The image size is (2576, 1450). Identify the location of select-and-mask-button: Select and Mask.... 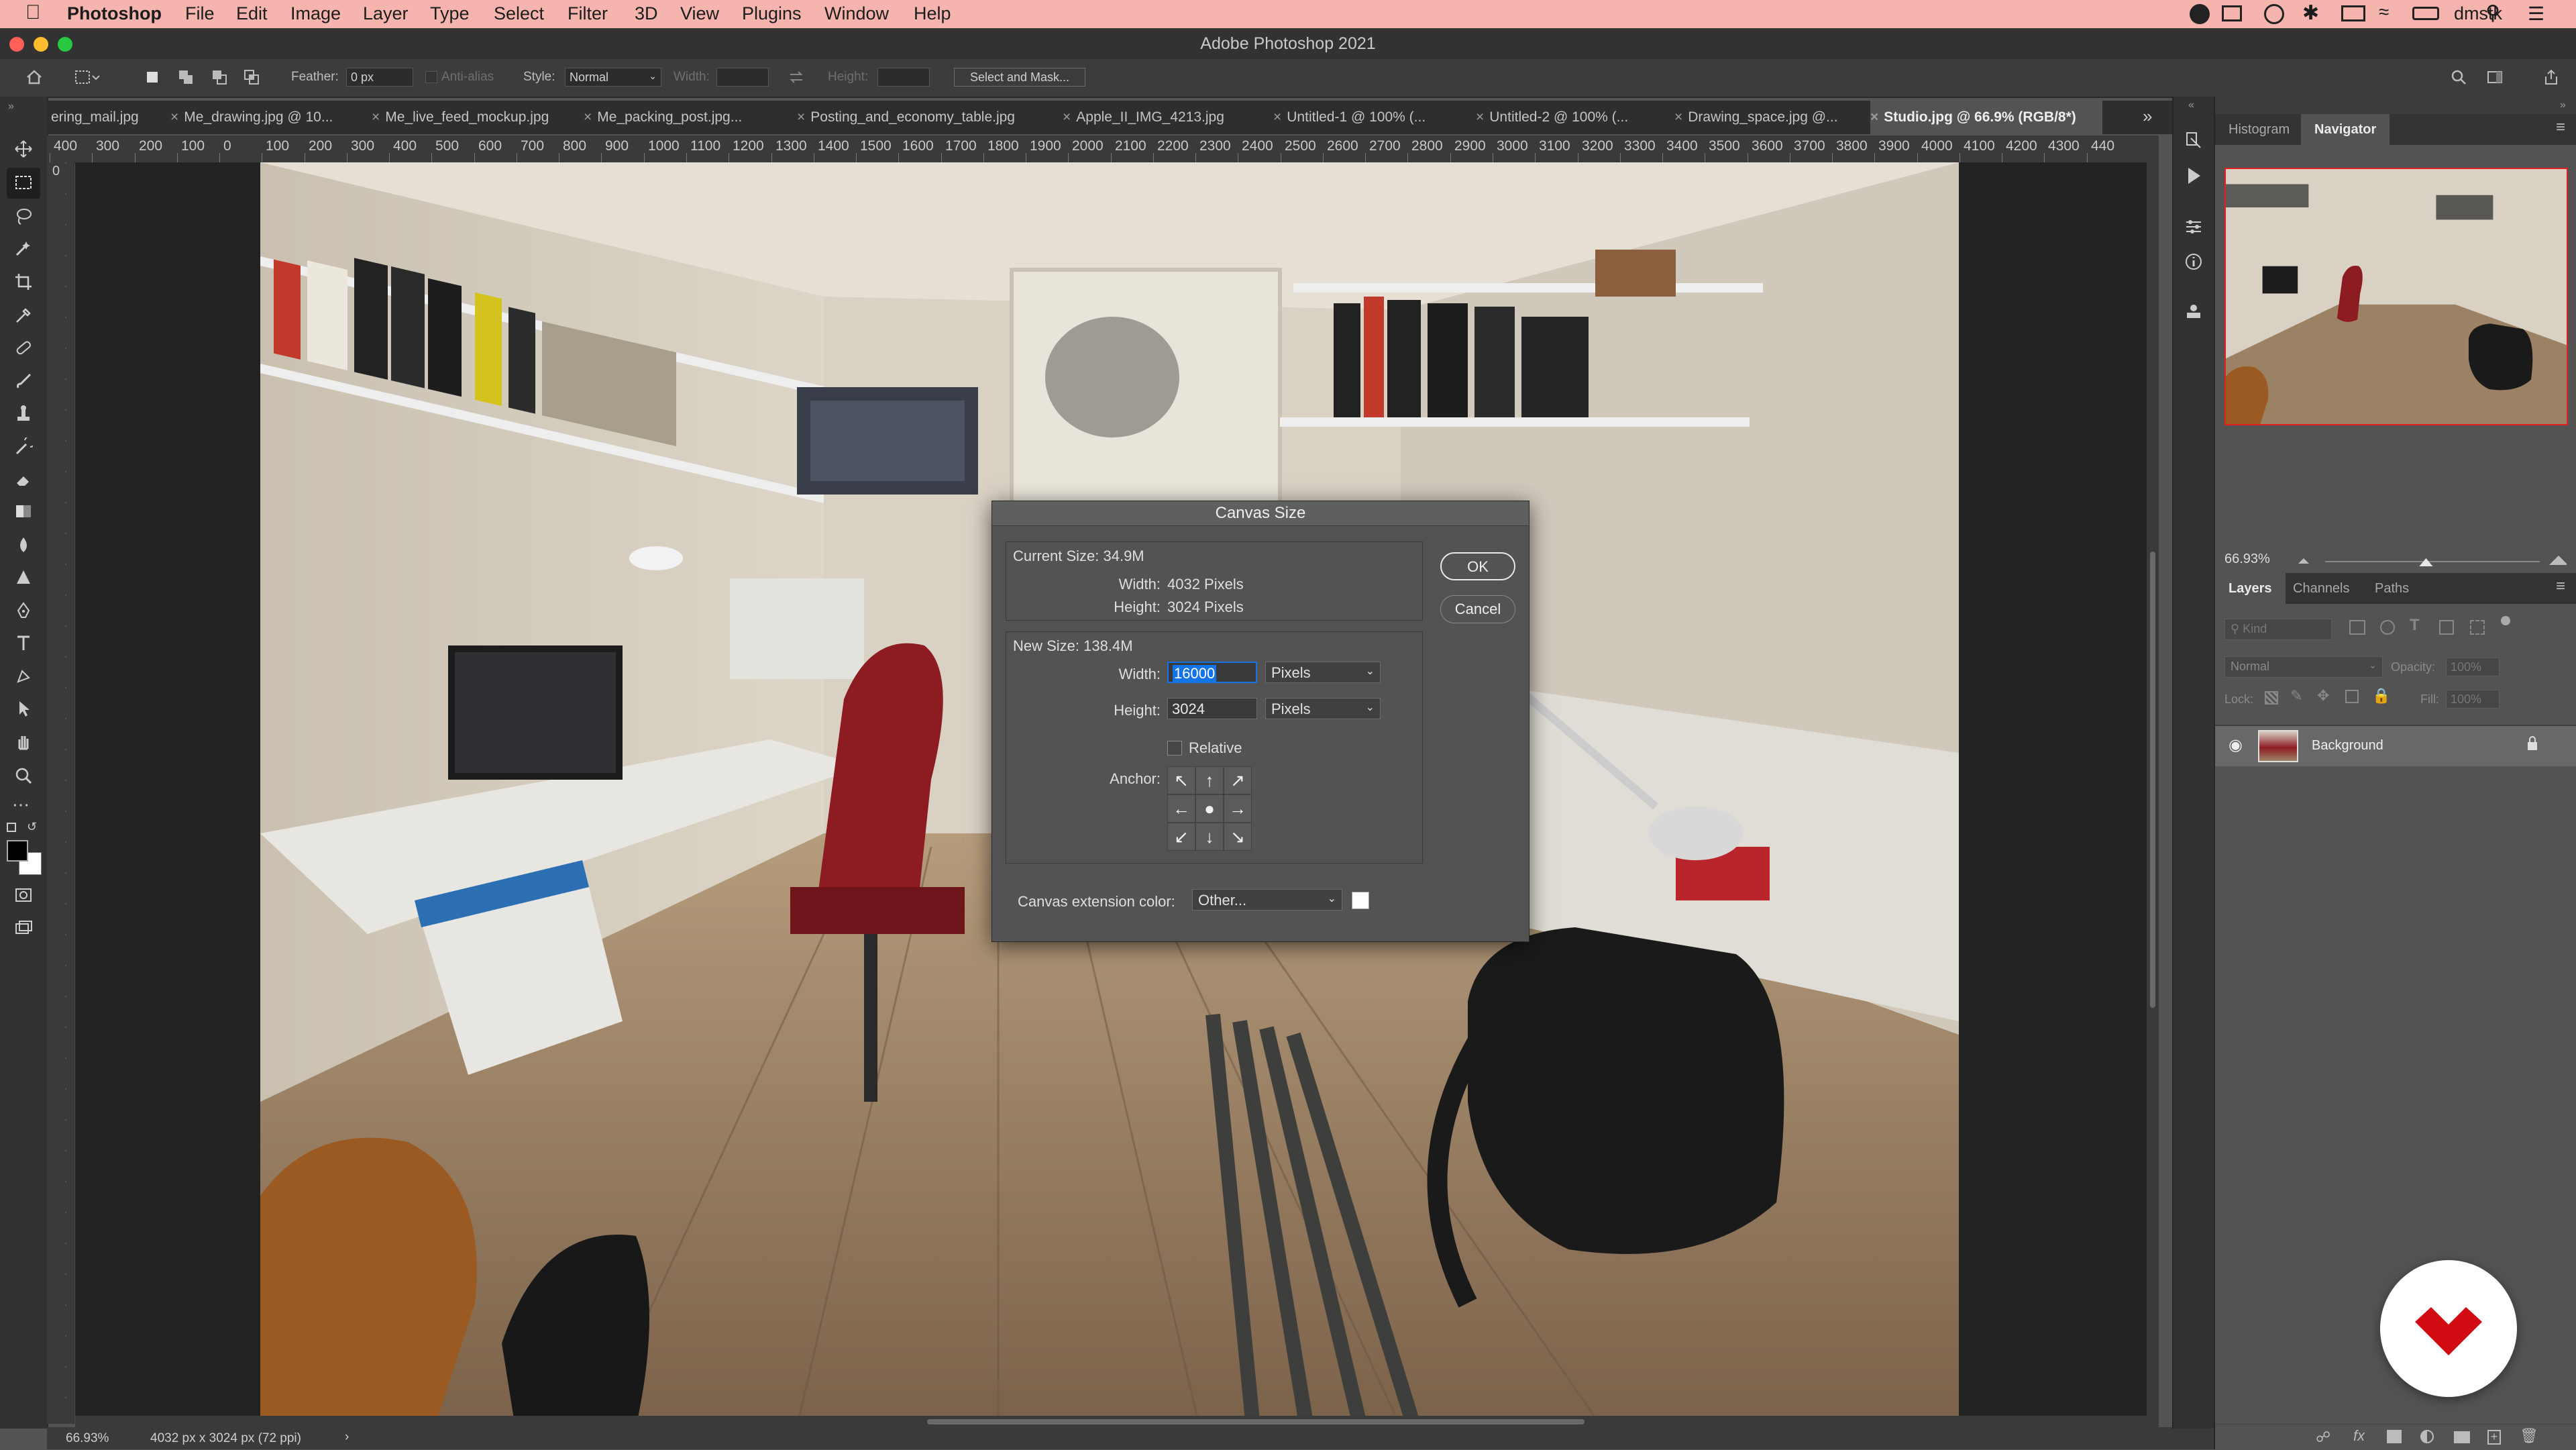
(1019, 77).